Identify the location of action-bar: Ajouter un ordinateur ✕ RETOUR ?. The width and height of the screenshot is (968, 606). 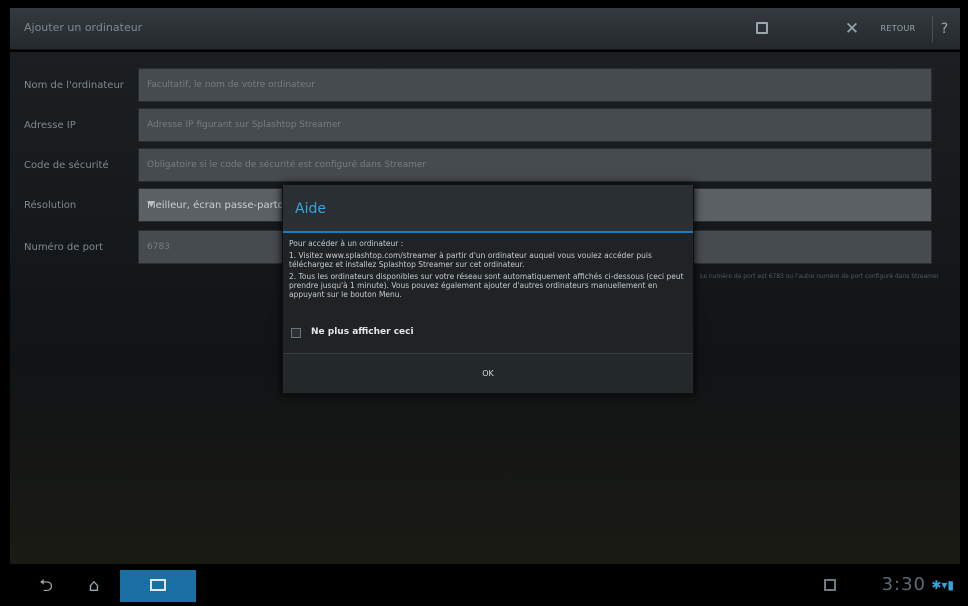
(485, 29).